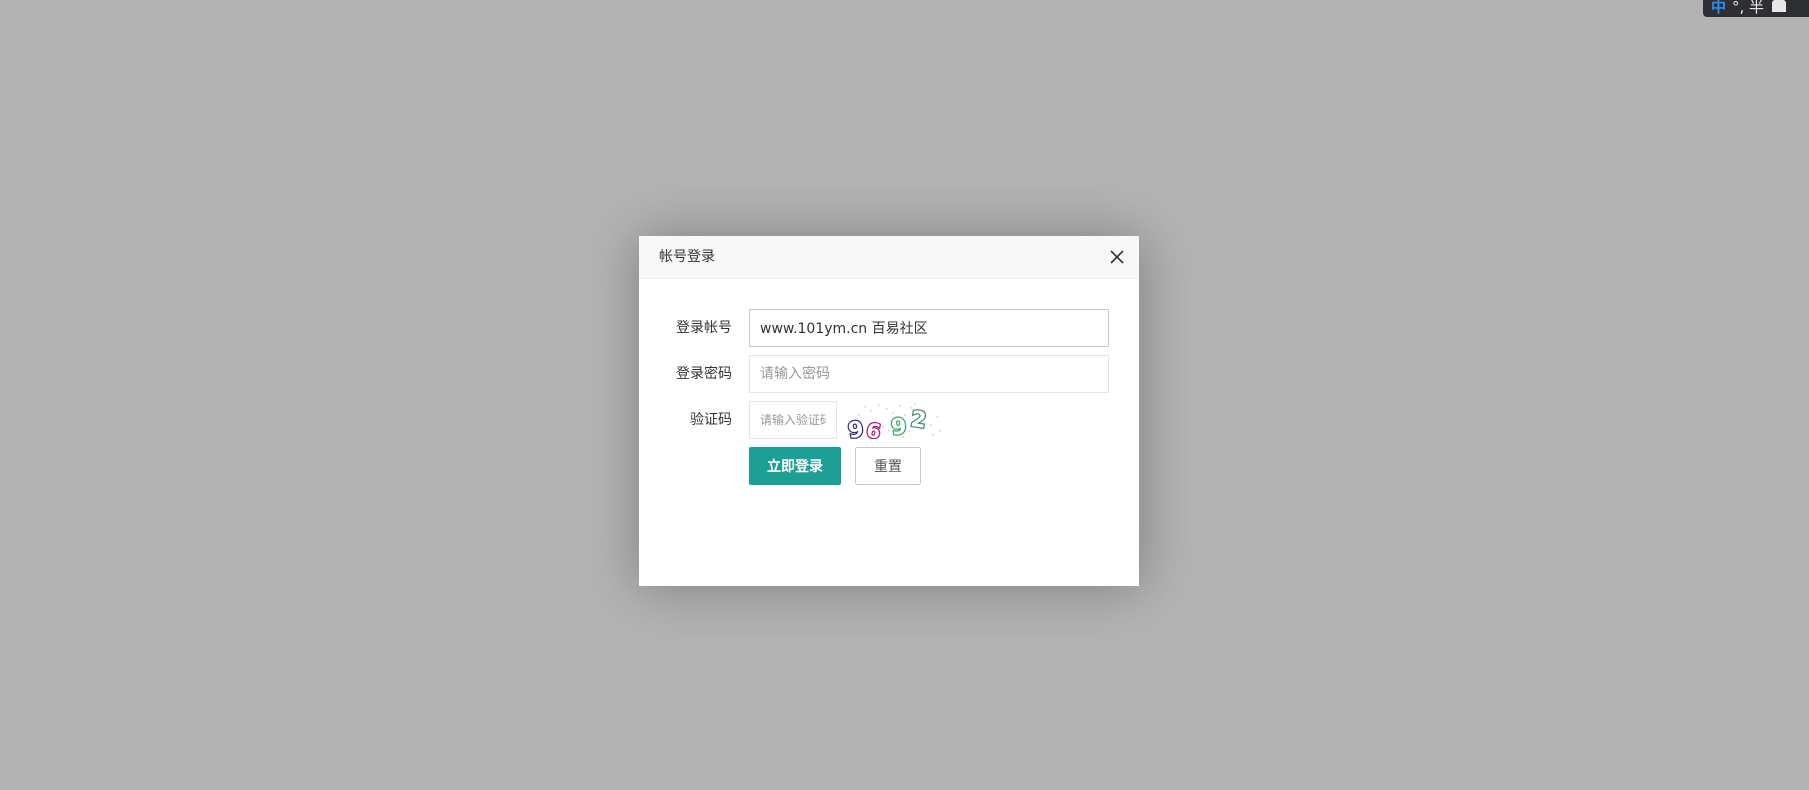  Describe the element at coordinates (1748, 7) in the screenshot. I see `ime-punct-label: °, 半` at that location.